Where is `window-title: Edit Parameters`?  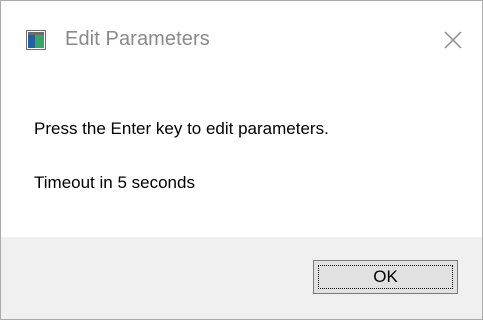 window-title: Edit Parameters is located at coordinates (137, 39).